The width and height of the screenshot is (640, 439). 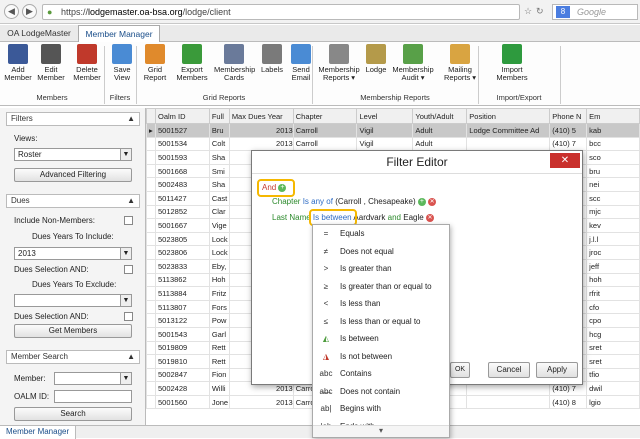 I want to click on operator-menu-item: a̶b̶c Does not contain, so click(x=381, y=392).